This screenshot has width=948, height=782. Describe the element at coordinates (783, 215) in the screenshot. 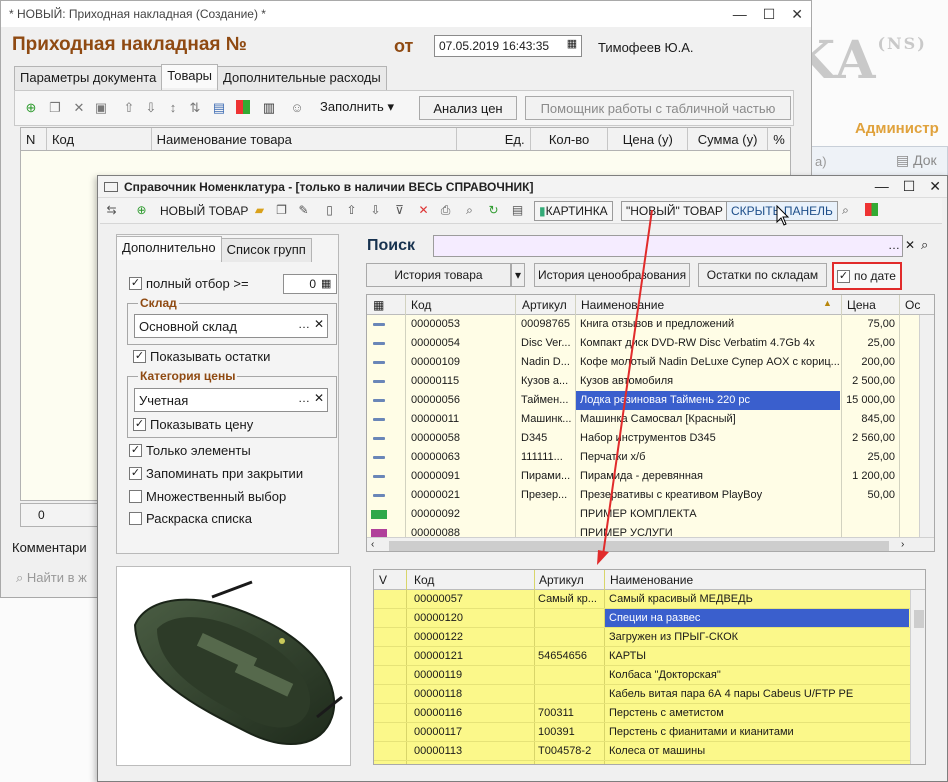

I see `cursor-icon` at that location.